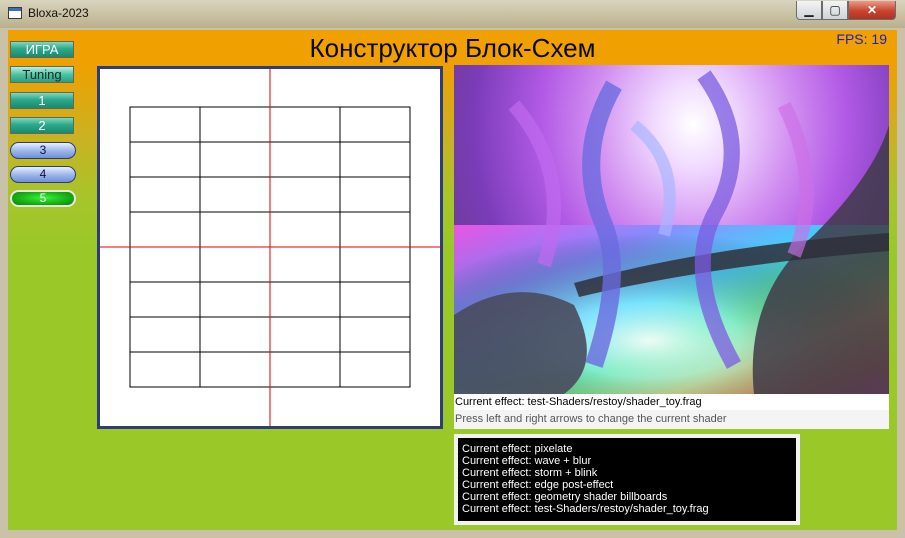  I want to click on mode-4-button: 4, so click(43, 174).